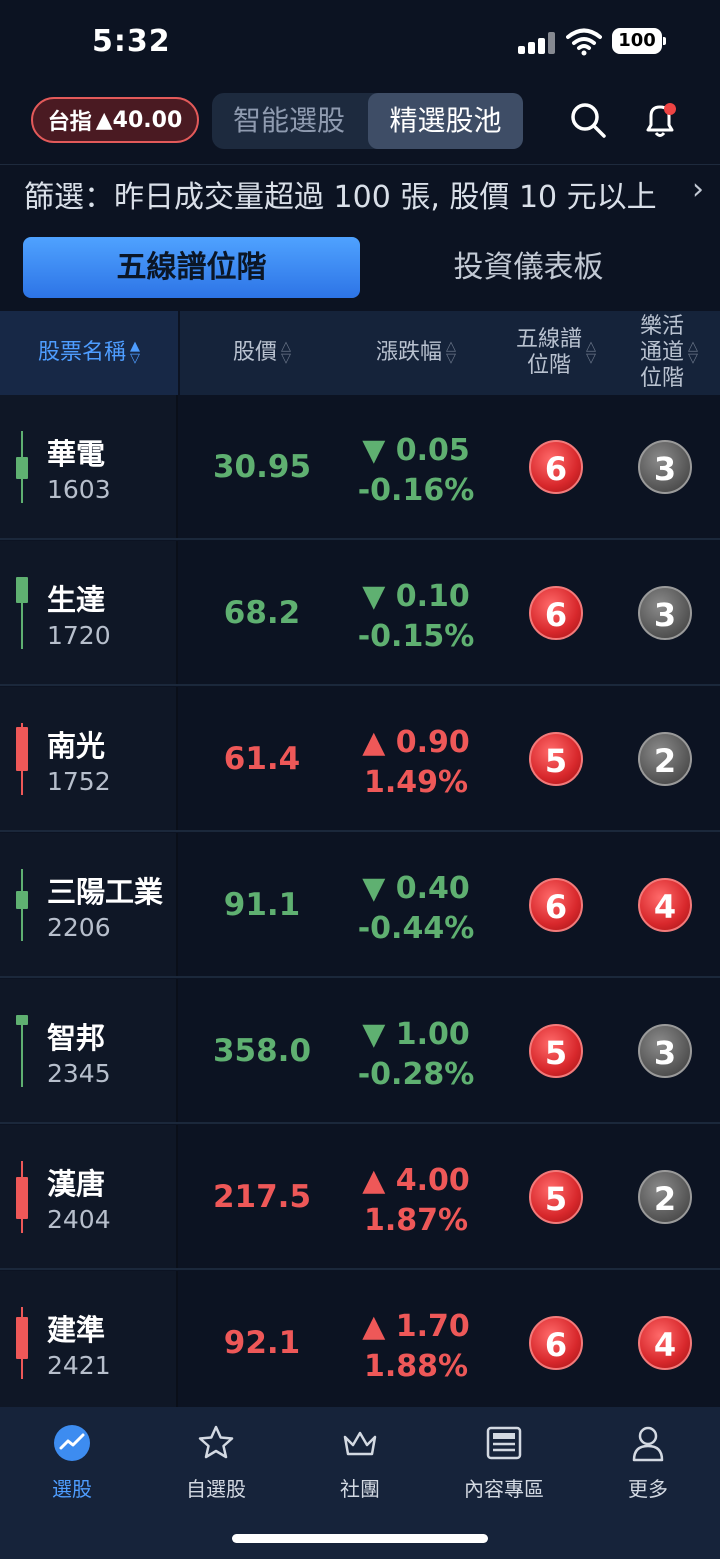 This screenshot has width=720, height=1559. I want to click on wifi-icon, so click(584, 42).